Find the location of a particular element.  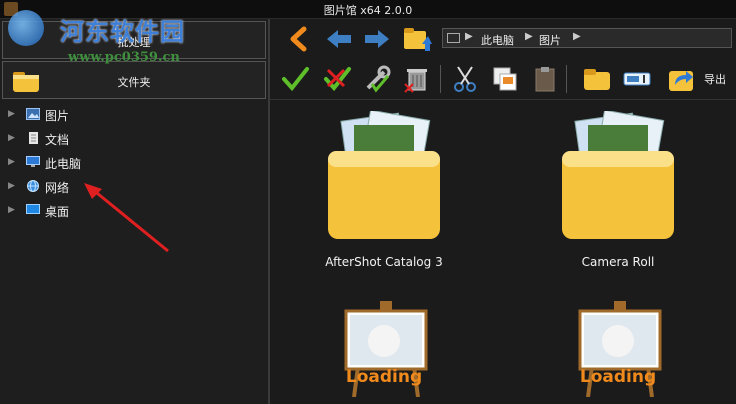

forward-arrow-icon is located at coordinates (377, 39).